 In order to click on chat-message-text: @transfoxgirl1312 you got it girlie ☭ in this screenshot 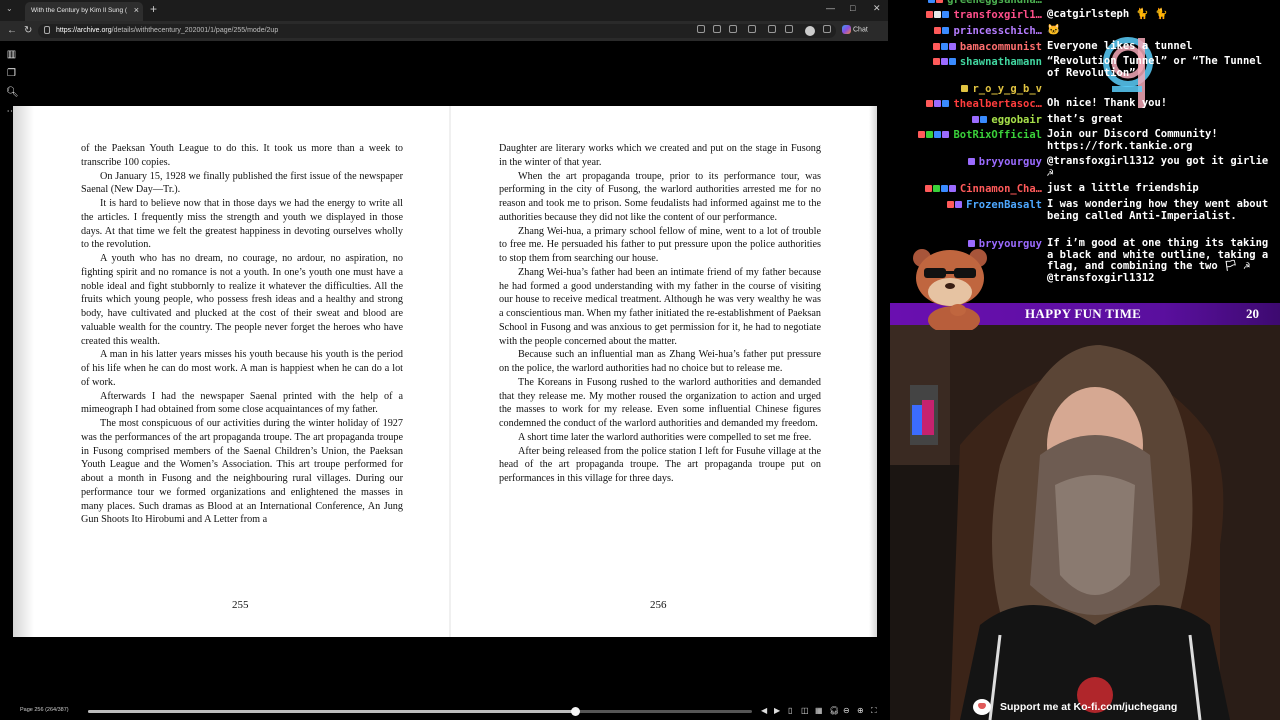, I will do `click(1158, 167)`.